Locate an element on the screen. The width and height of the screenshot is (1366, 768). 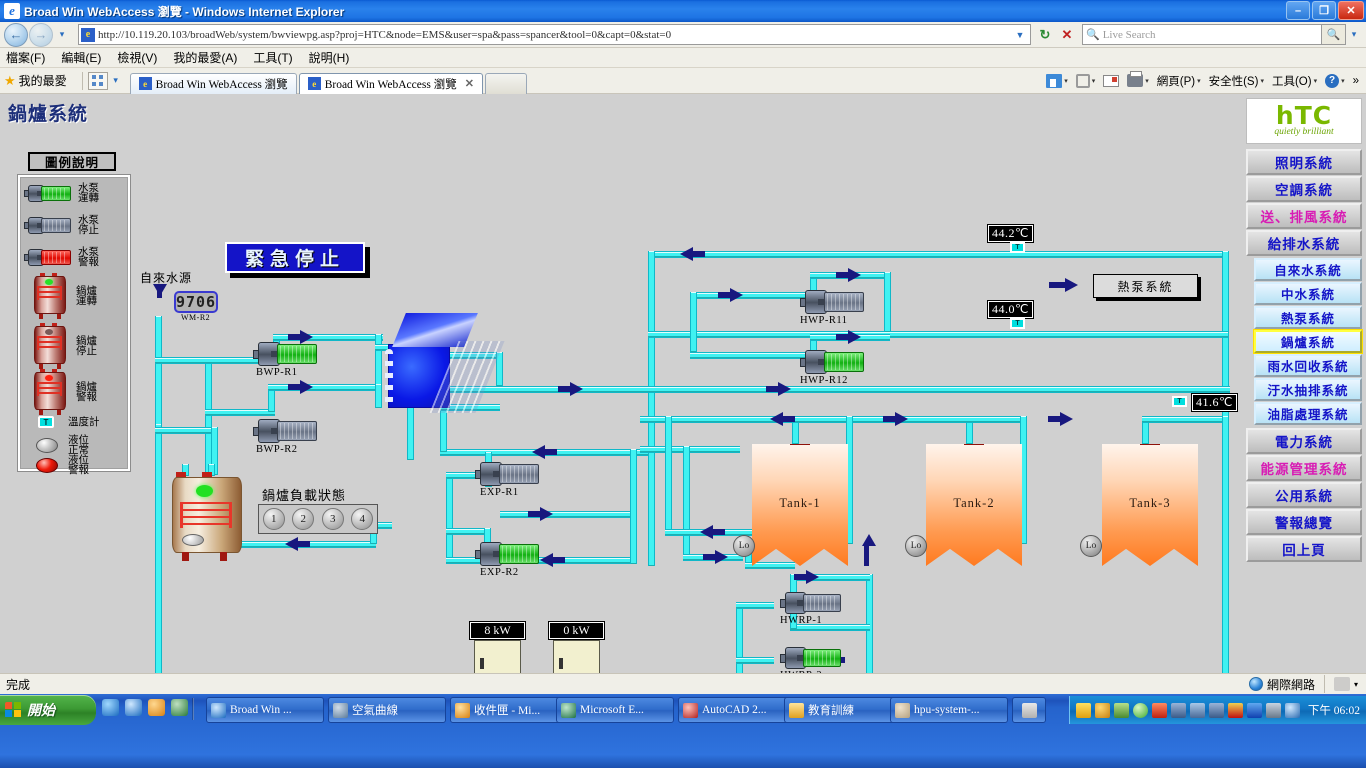
pump-hwp-r11 is located at coordinates (833, 302).